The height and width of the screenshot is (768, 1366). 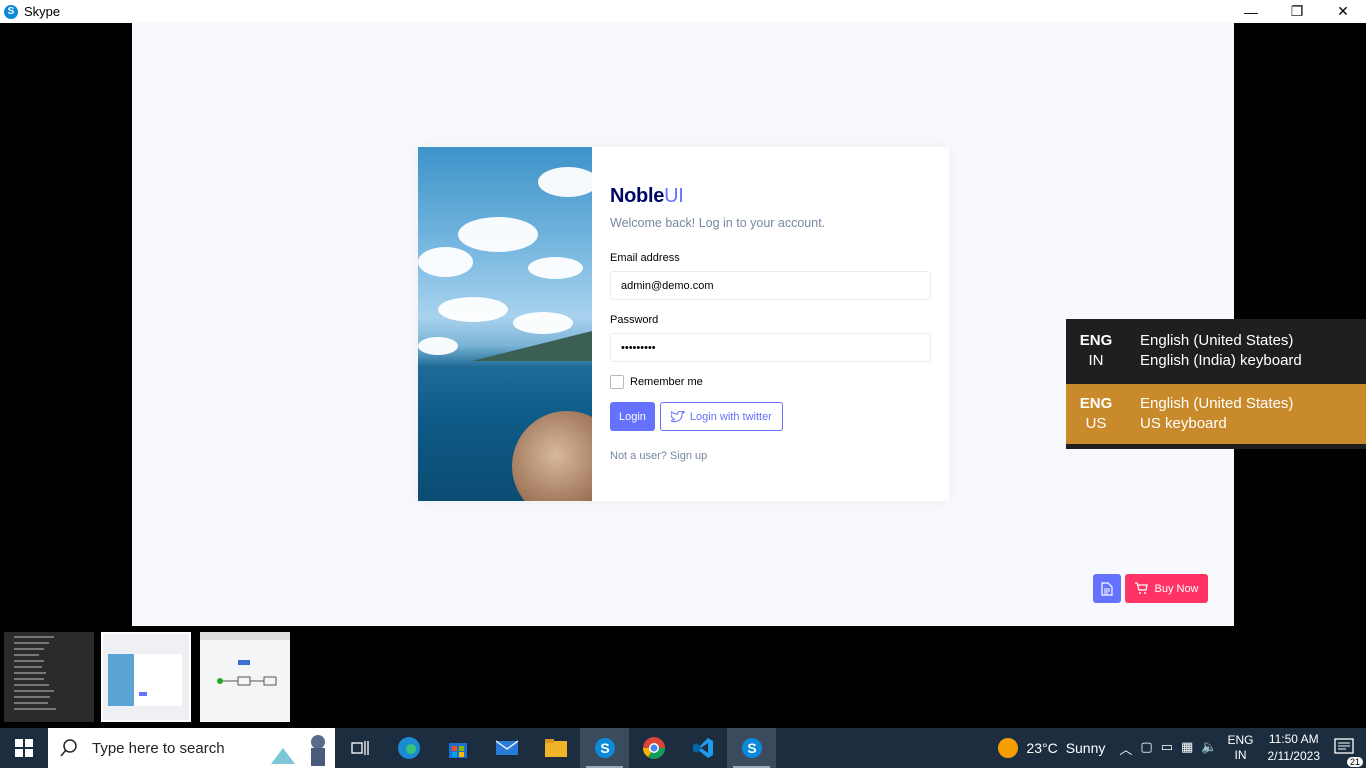 What do you see at coordinates (1096, 350) in the screenshot?
I see `language-code: ENG IN` at bounding box center [1096, 350].